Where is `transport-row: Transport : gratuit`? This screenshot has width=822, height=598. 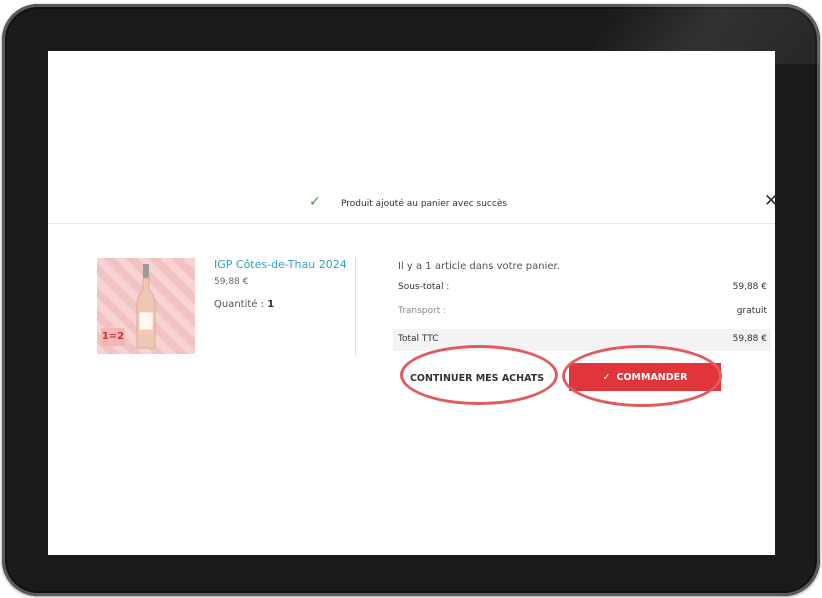
transport-row: Transport : gratuit is located at coordinates (582, 312).